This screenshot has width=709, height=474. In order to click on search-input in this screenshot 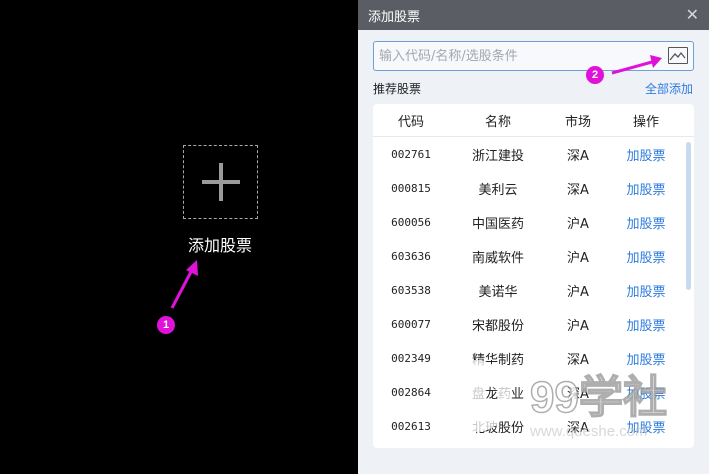, I will do `click(514, 56)`.